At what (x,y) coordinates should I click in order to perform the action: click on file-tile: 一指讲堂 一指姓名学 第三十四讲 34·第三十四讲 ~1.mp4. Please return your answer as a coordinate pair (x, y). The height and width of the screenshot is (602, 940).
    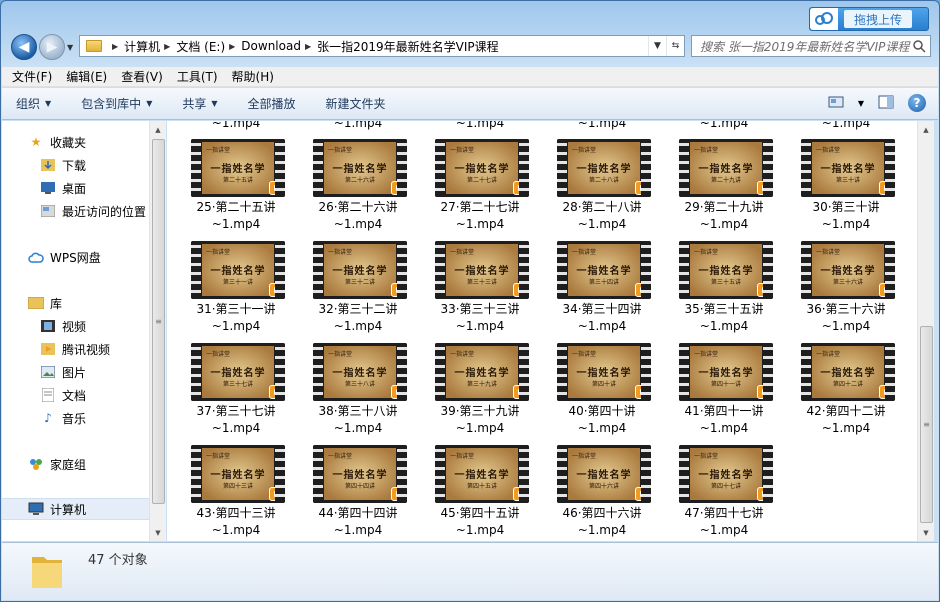
    Looking at the image, I should click on (602, 290).